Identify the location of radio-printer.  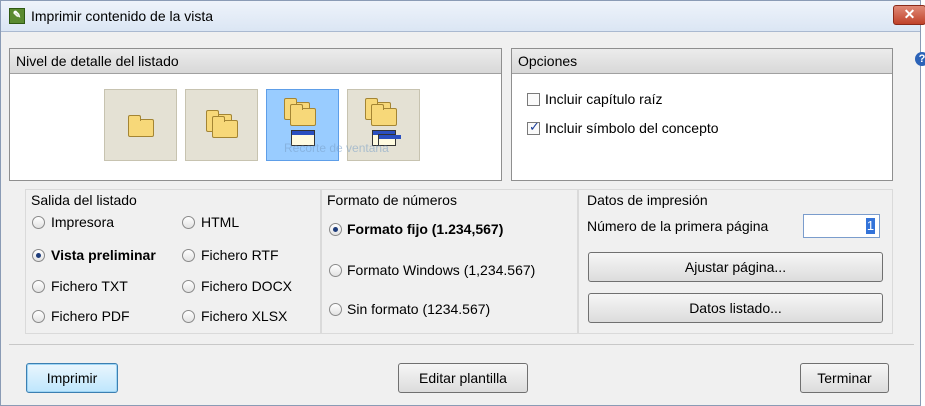
(38, 222).